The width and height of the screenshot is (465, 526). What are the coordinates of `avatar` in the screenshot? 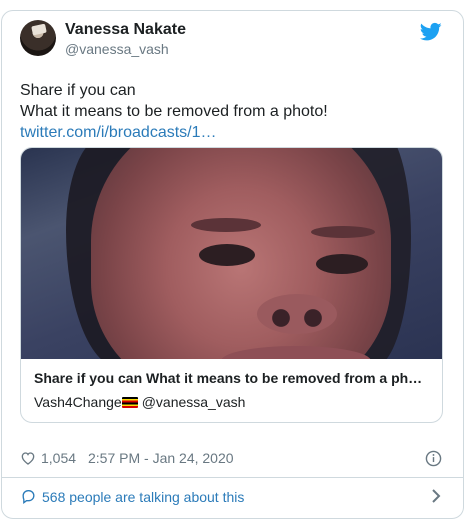 It's located at (38, 38).